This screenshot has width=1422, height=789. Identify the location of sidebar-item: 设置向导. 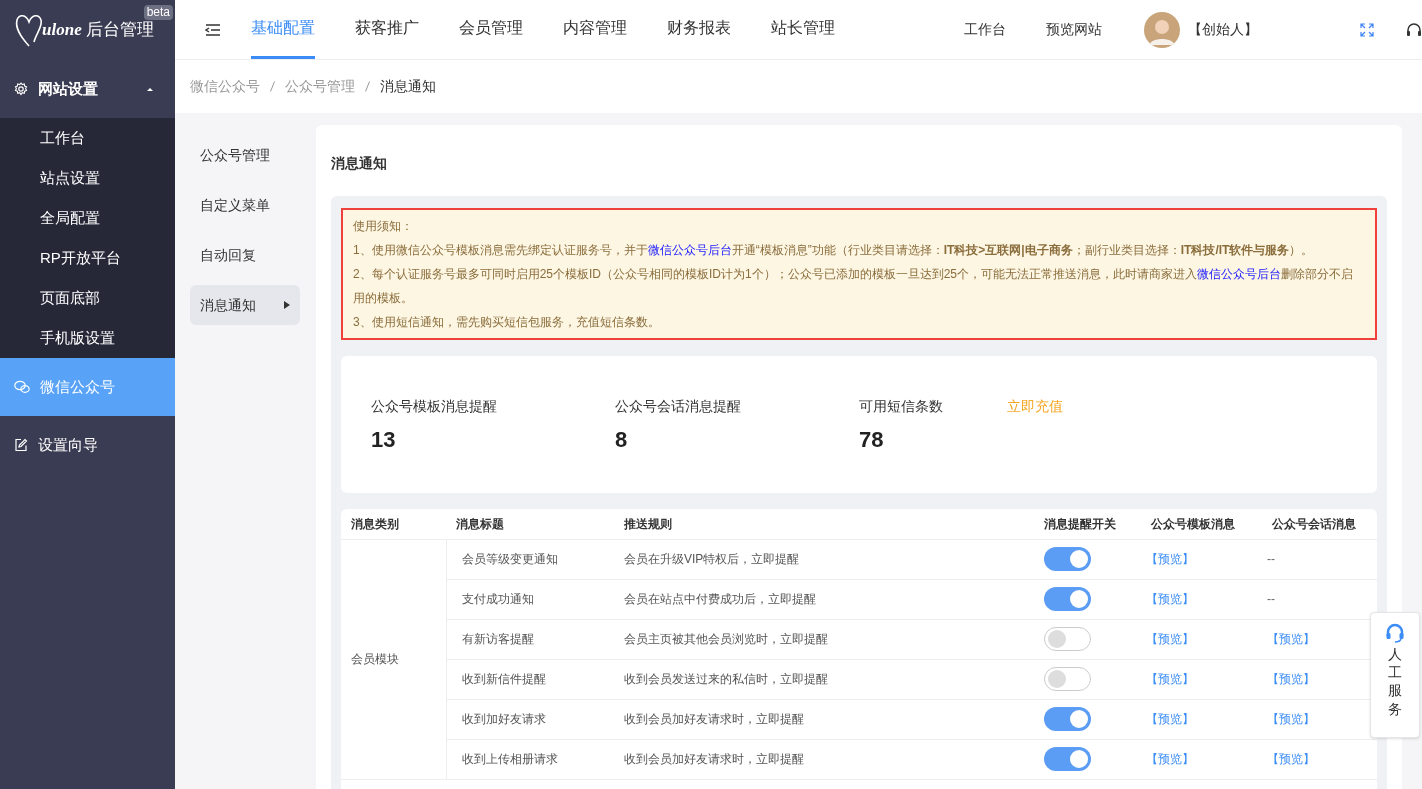
(87, 445).